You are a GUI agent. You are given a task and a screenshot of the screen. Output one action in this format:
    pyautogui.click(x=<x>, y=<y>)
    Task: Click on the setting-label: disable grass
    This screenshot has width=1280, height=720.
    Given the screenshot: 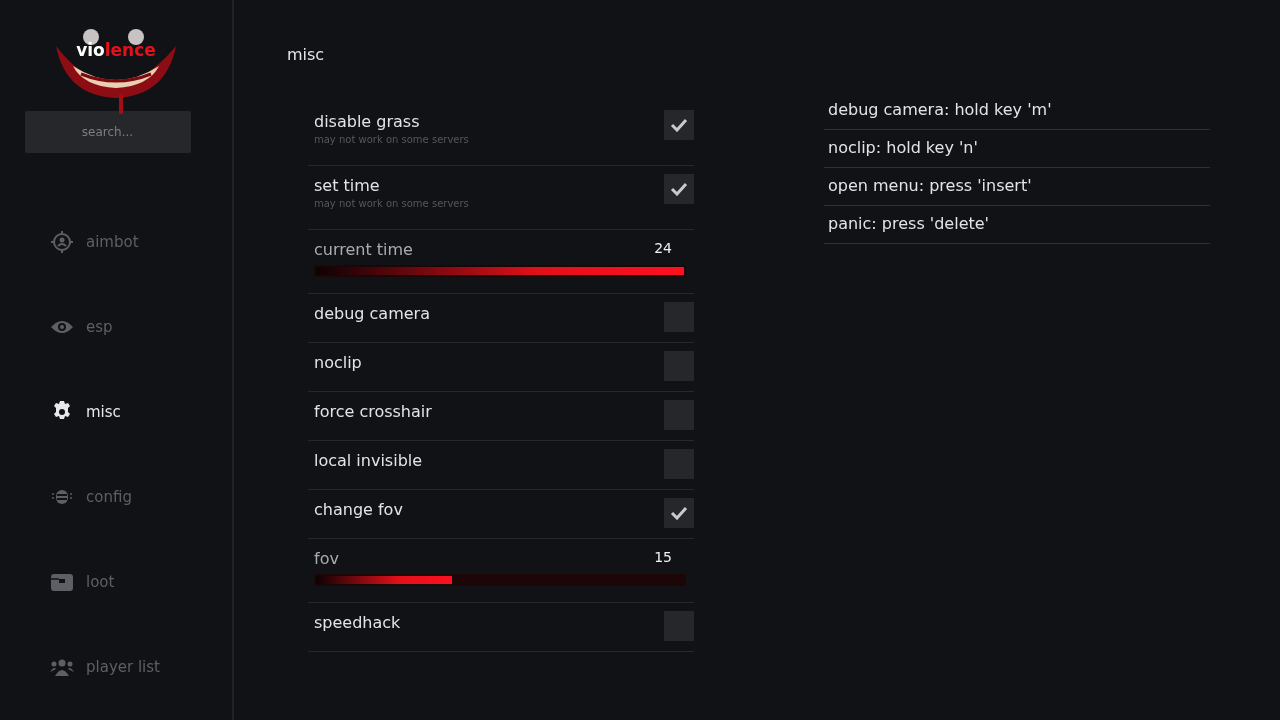 What is the action you would take?
    pyautogui.click(x=367, y=121)
    